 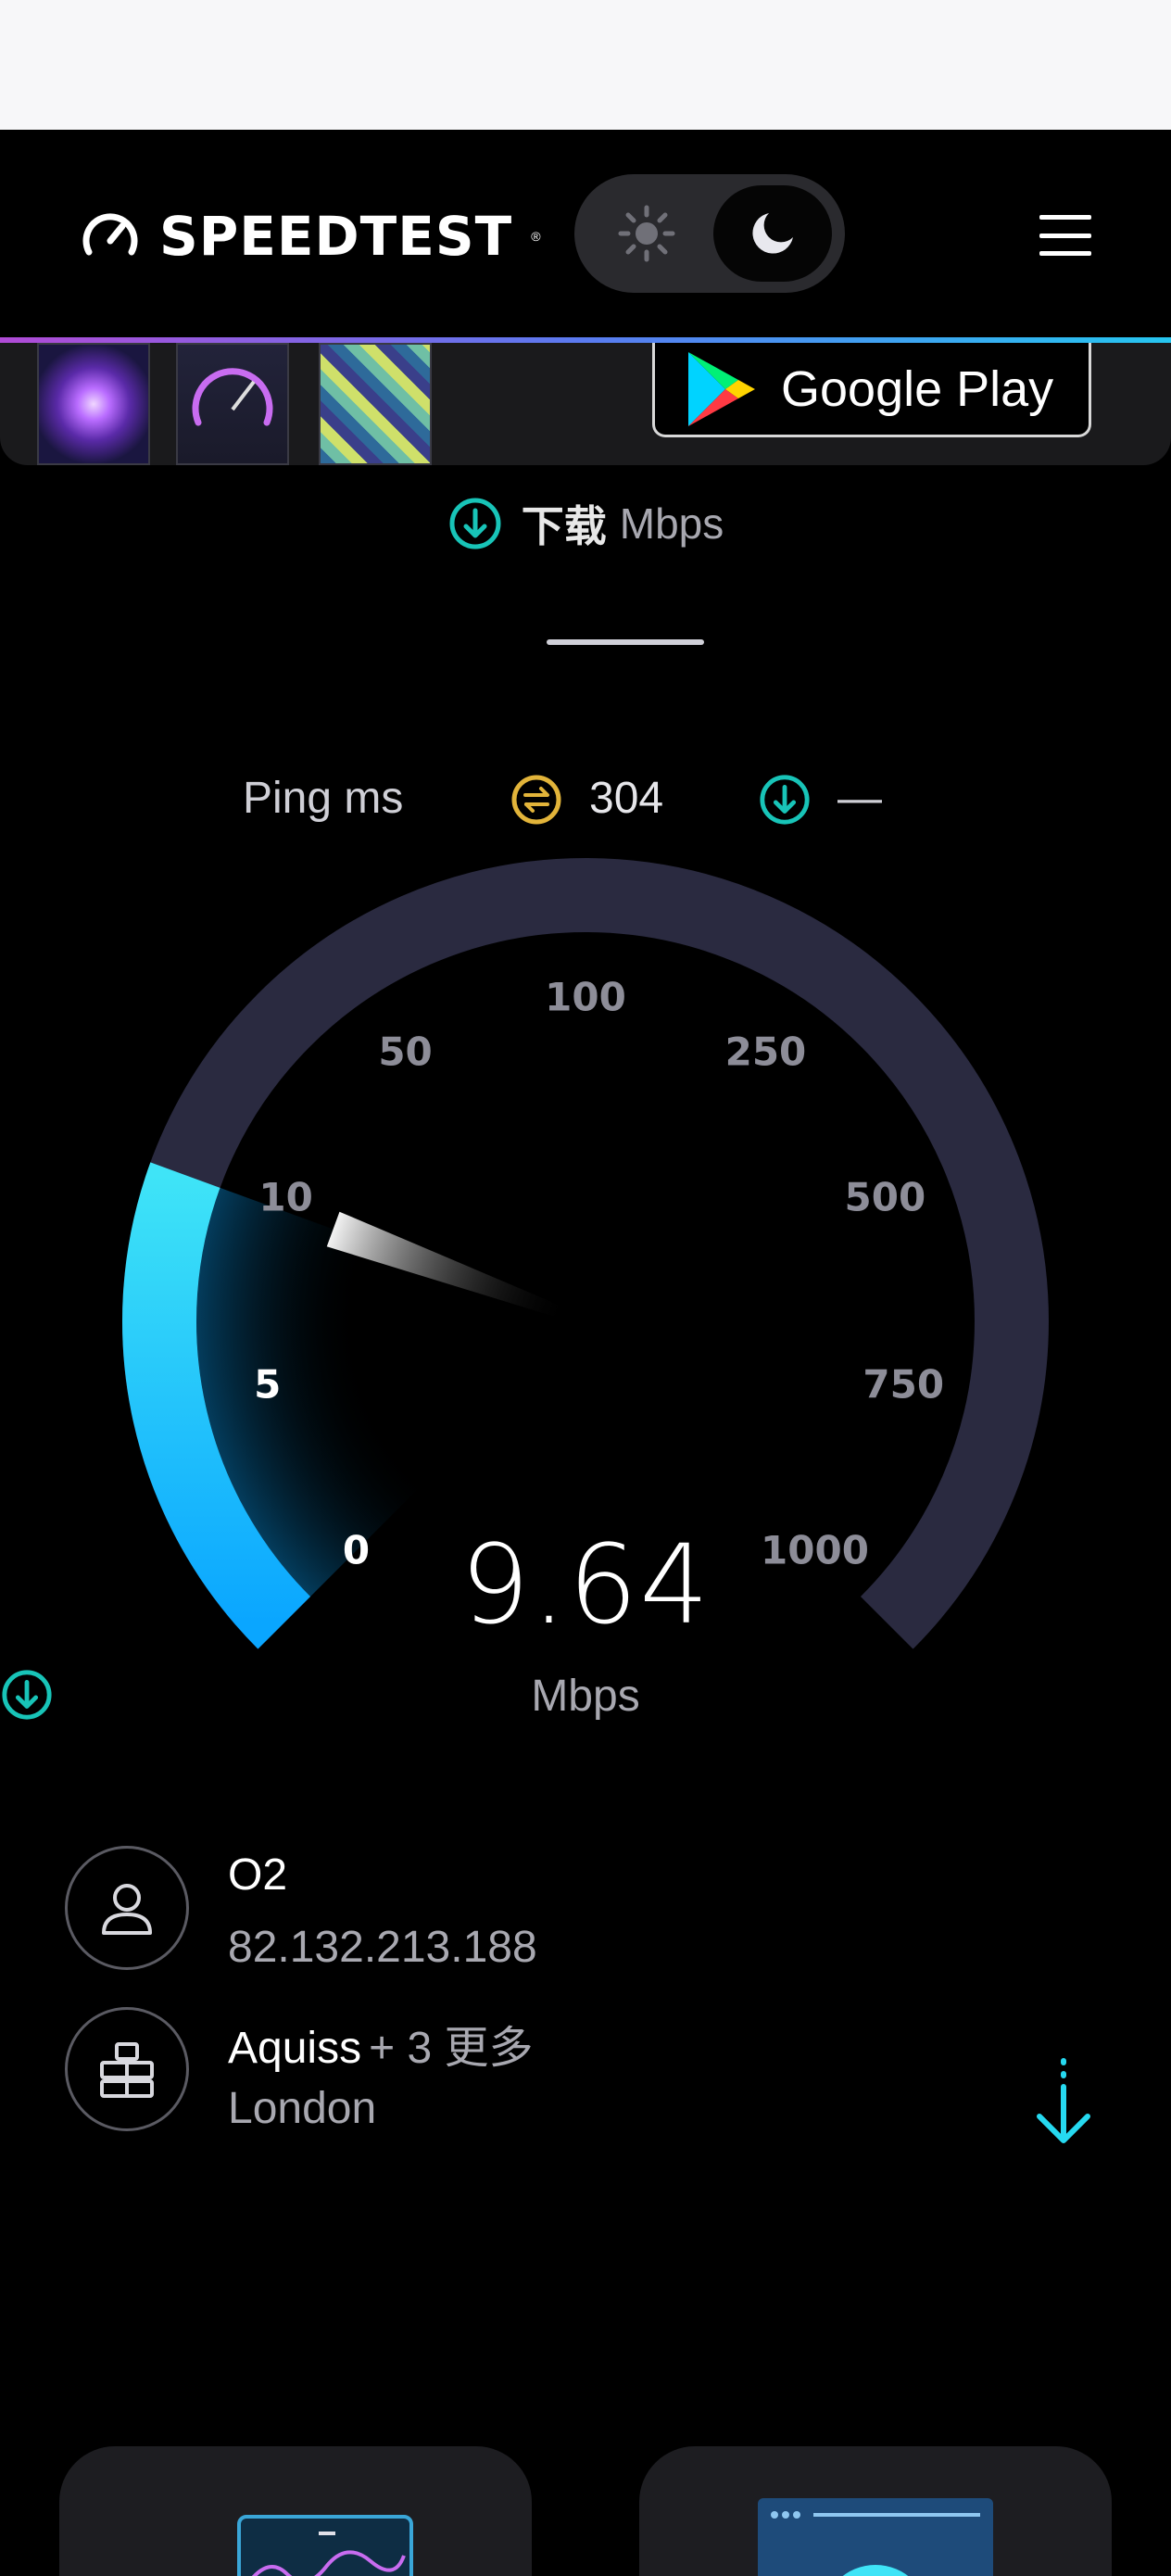 I want to click on current-speed-unit: Mbps, so click(x=585, y=1696).